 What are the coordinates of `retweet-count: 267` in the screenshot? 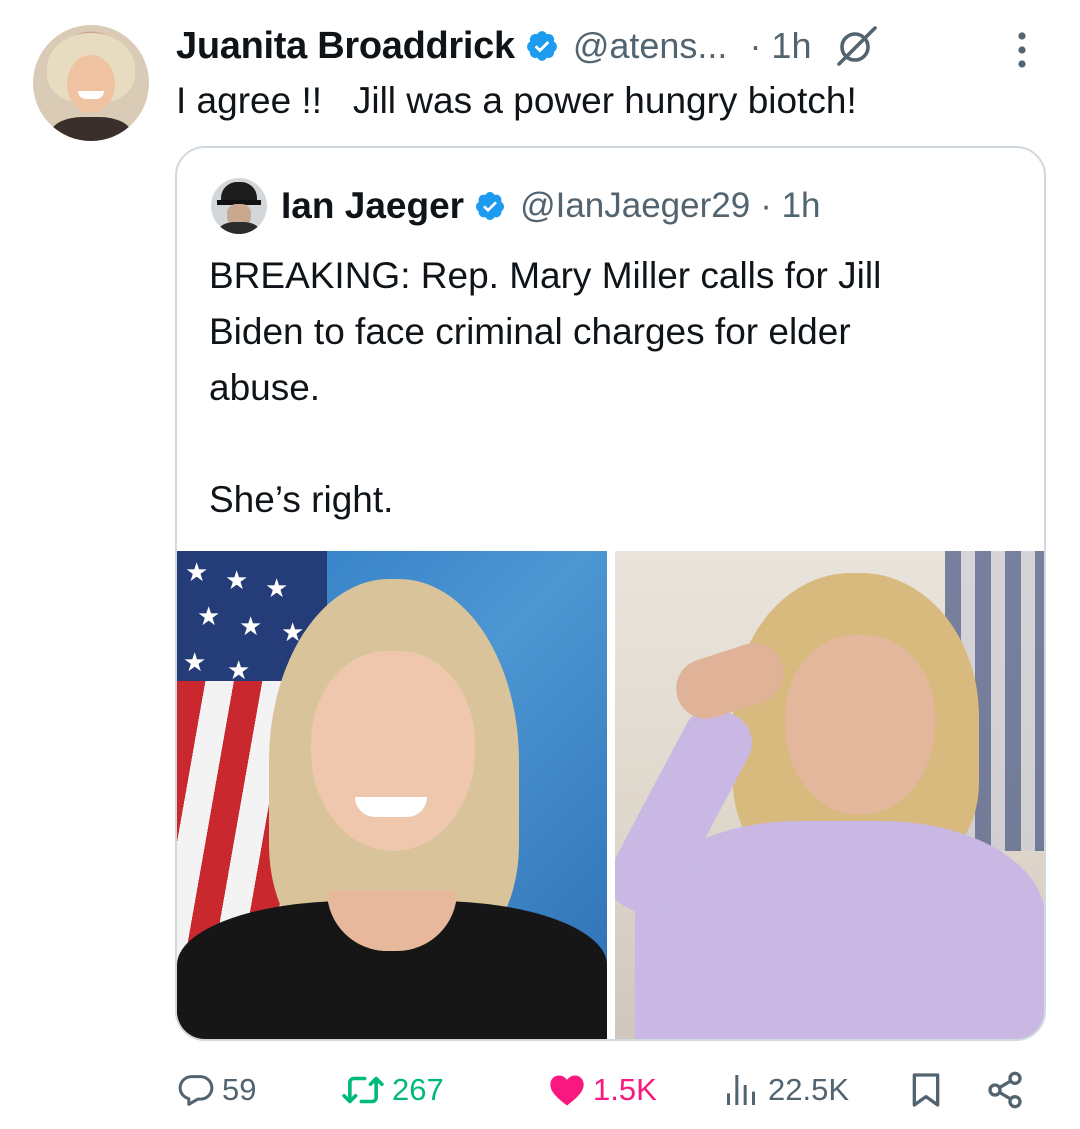 It's located at (418, 1089).